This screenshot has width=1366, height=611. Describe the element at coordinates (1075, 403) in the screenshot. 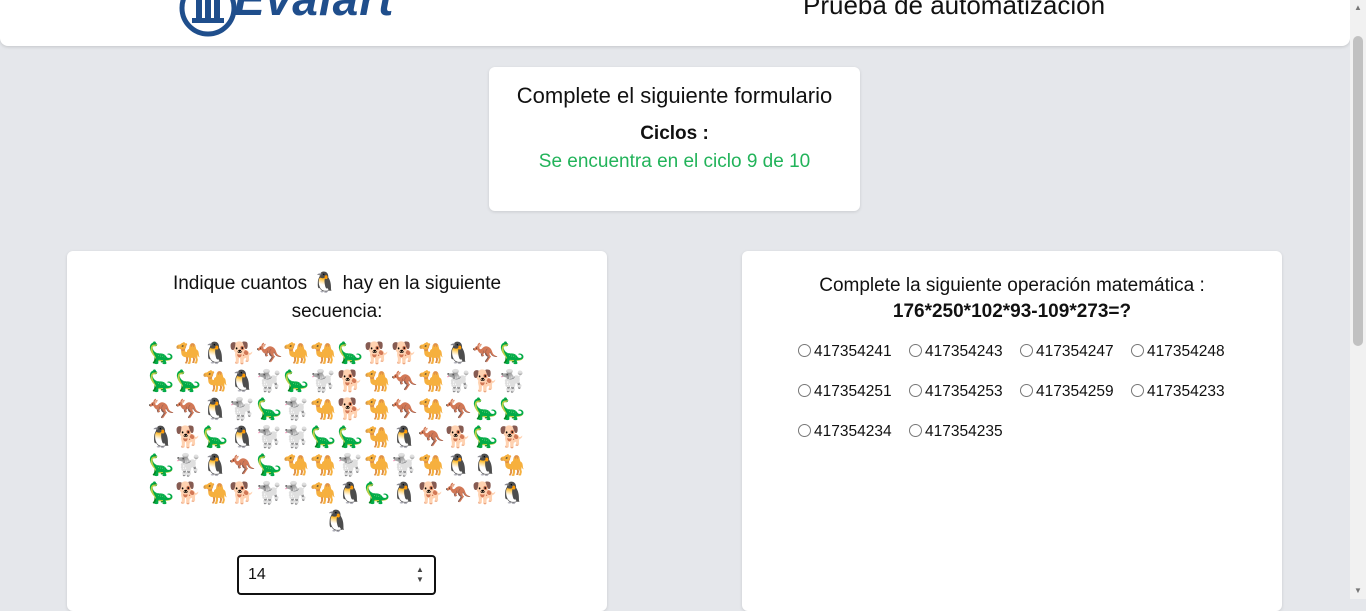

I see `answer-option: 417354259` at that location.